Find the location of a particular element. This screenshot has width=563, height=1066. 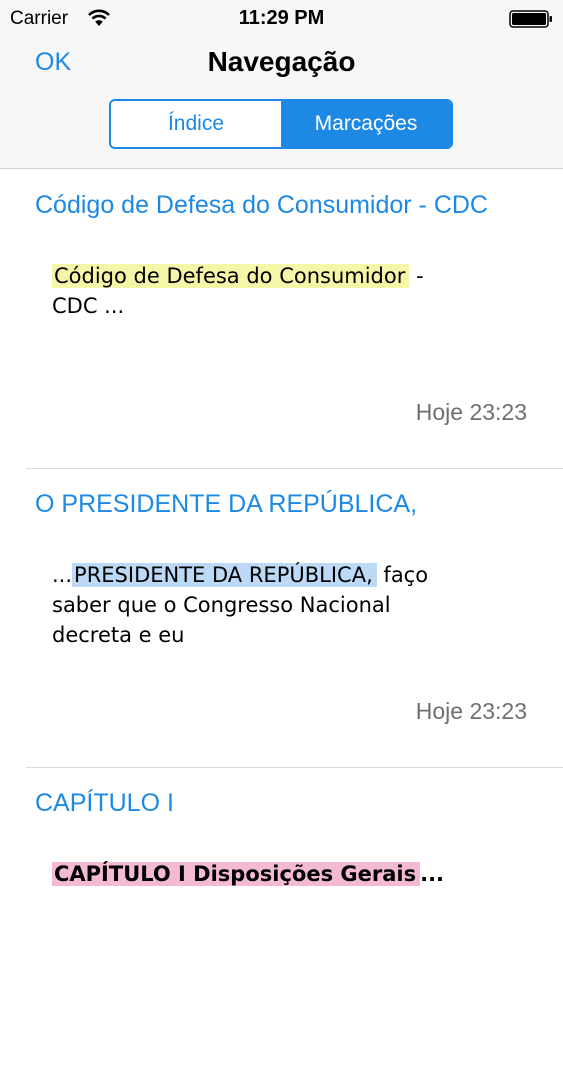

highlighted-text: Código de Defesa do Consumidor is located at coordinates (231, 276).